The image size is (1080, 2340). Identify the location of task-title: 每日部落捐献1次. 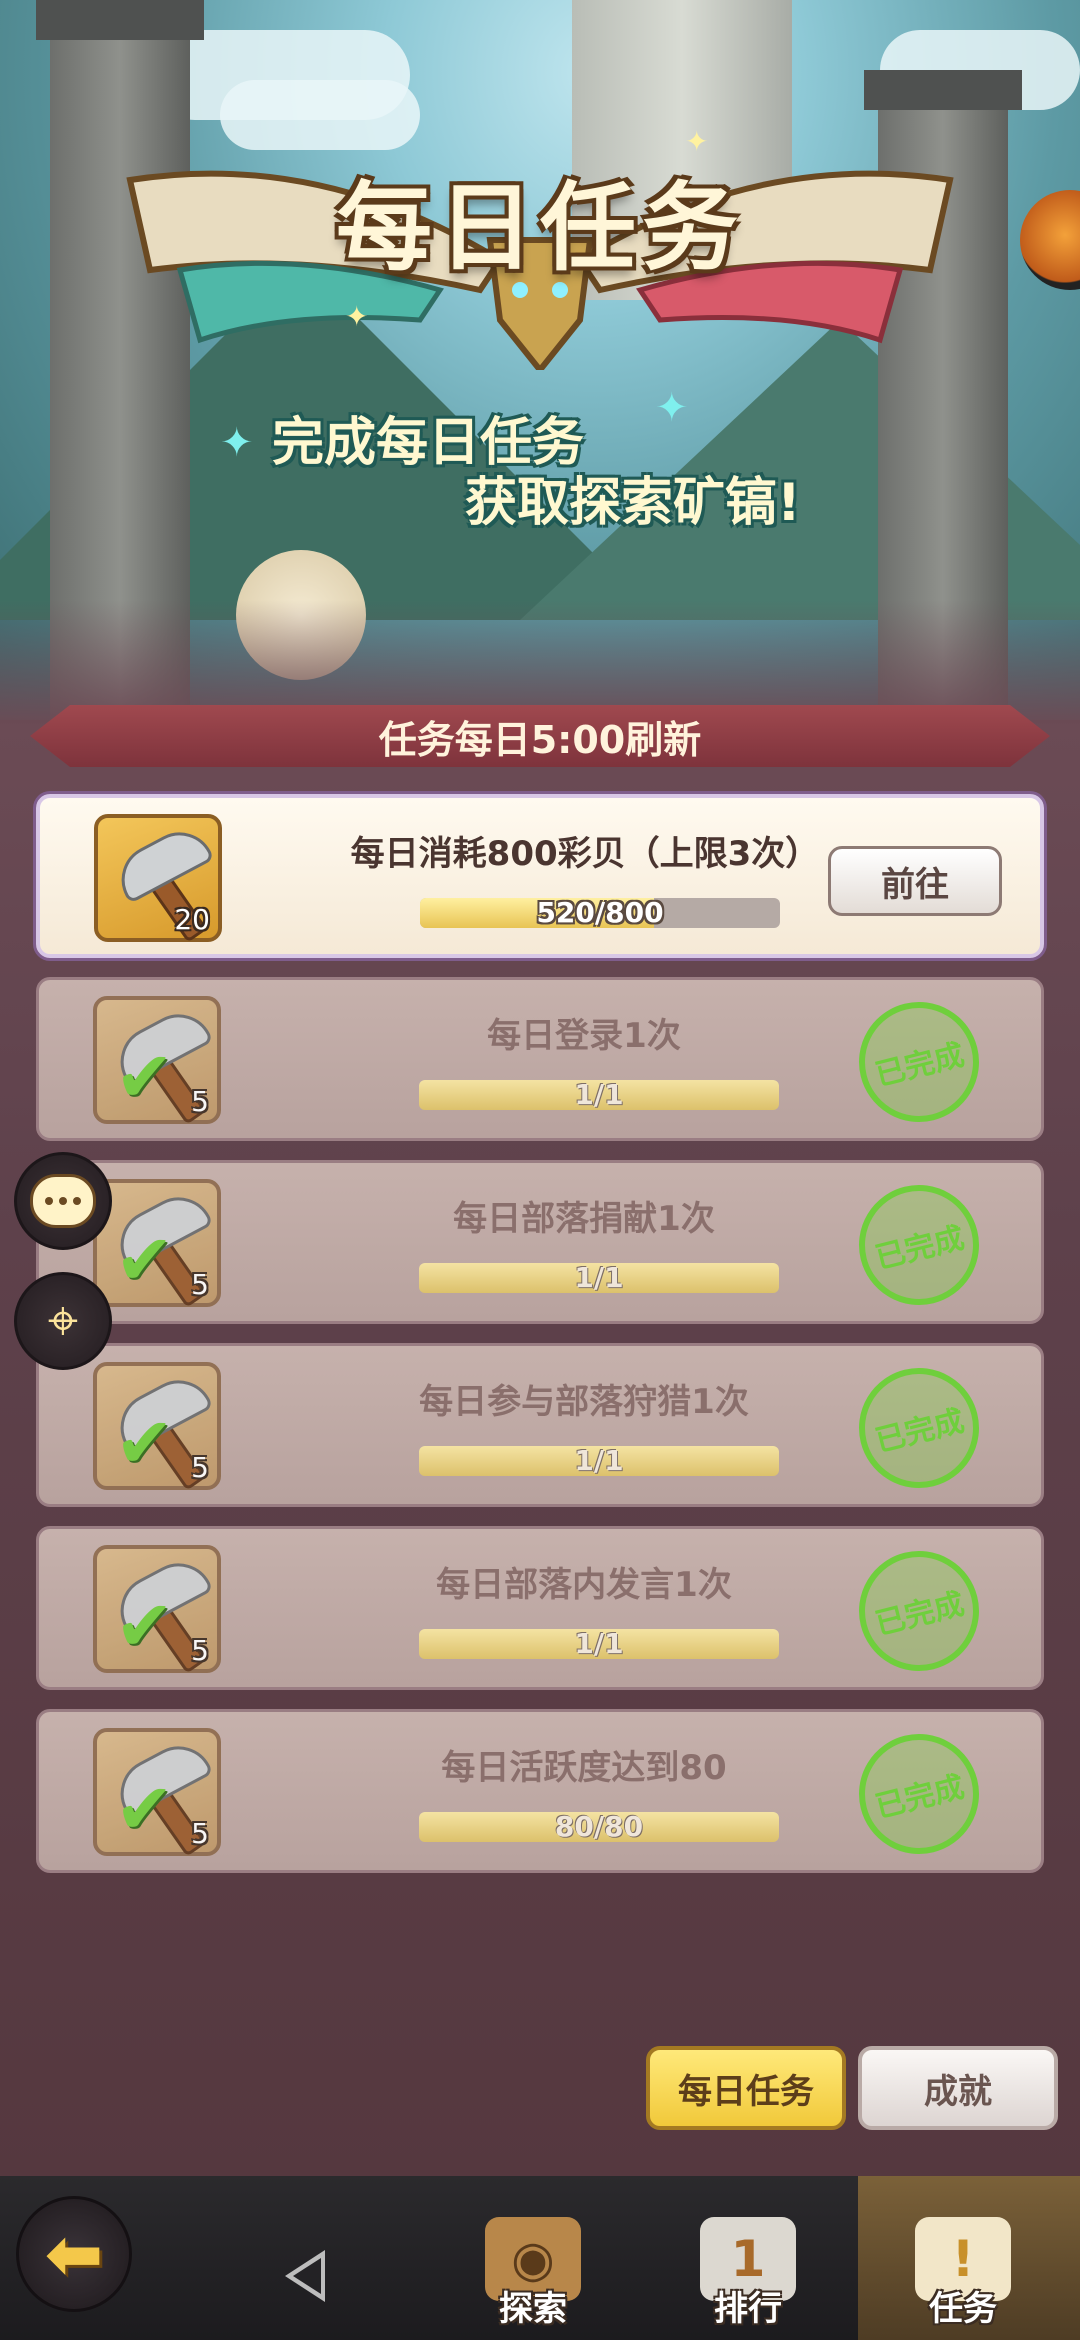
(584, 1219).